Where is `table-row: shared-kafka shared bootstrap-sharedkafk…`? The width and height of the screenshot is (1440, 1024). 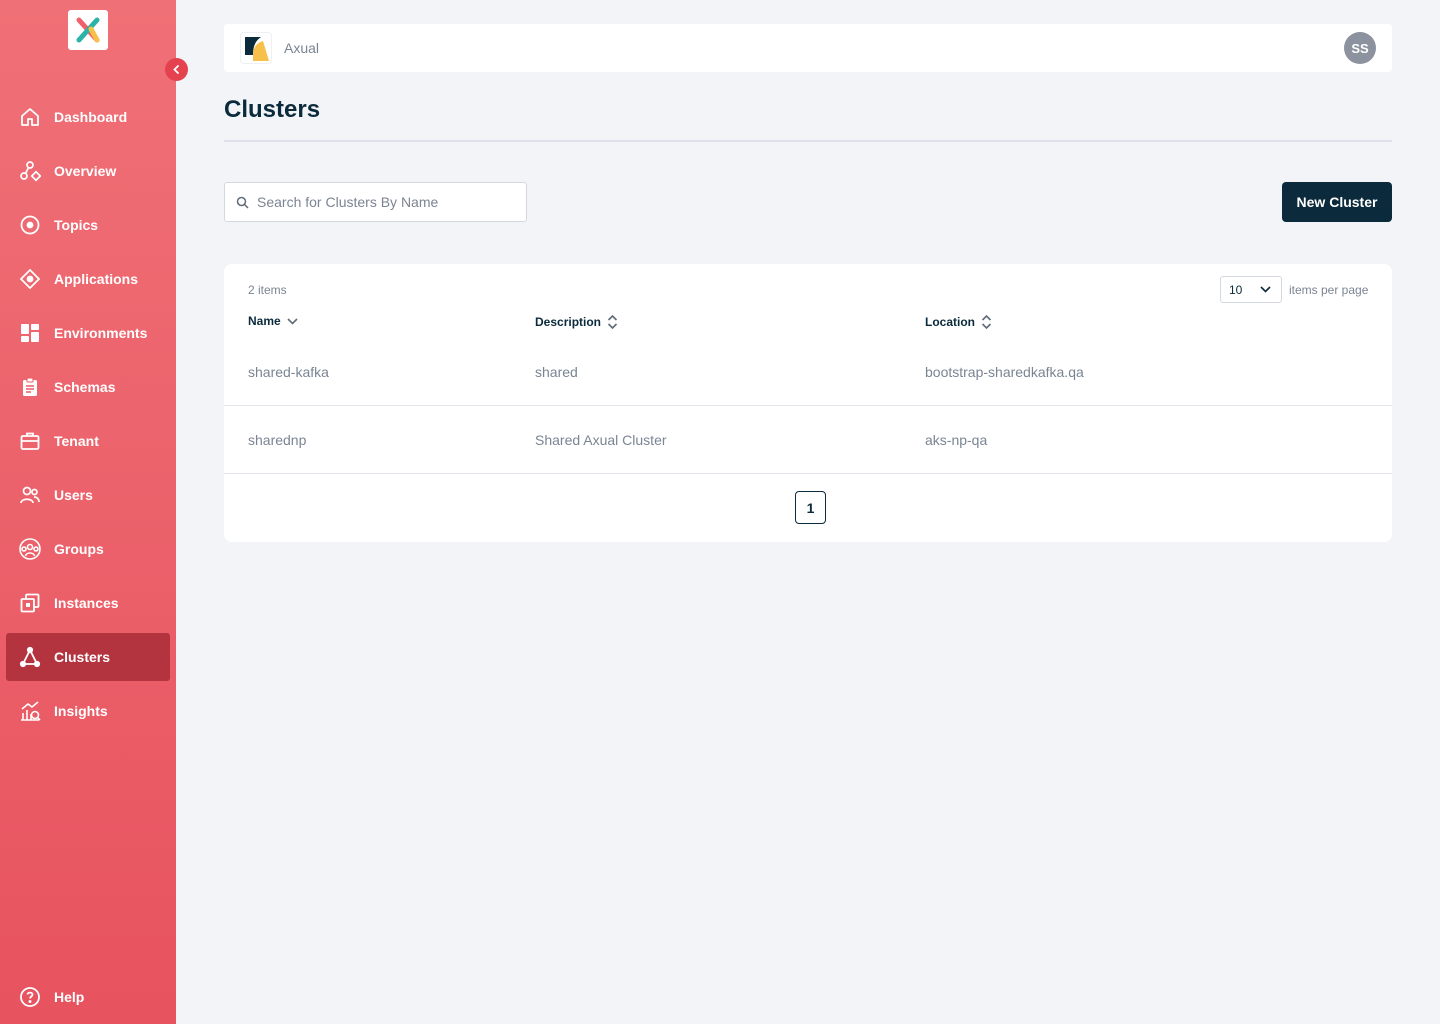 table-row: shared-kafka shared bootstrap-sharedkafk… is located at coordinates (808, 372).